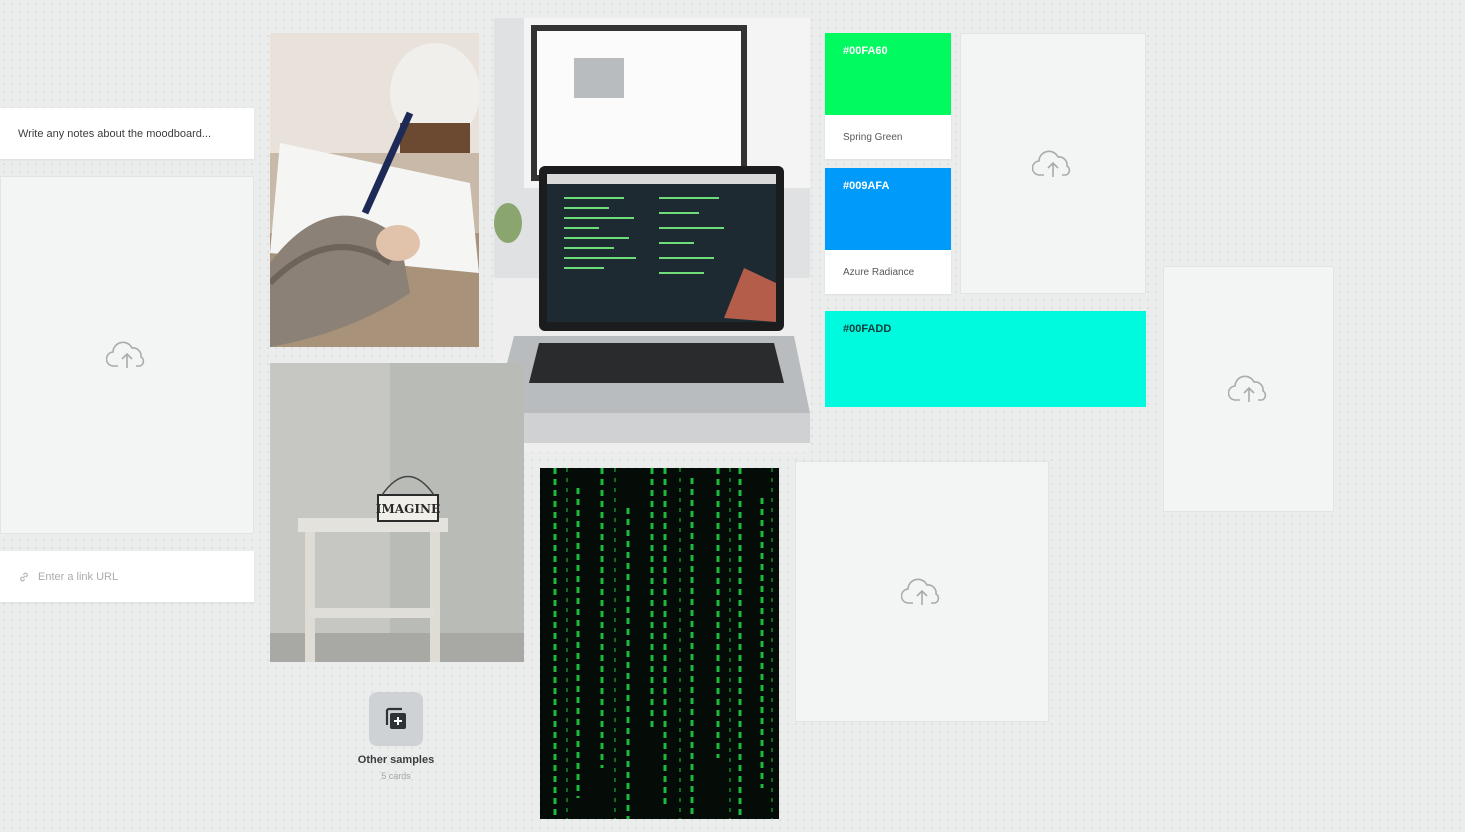 This screenshot has height=832, width=1465. I want to click on matrix-code-image, so click(659, 643).